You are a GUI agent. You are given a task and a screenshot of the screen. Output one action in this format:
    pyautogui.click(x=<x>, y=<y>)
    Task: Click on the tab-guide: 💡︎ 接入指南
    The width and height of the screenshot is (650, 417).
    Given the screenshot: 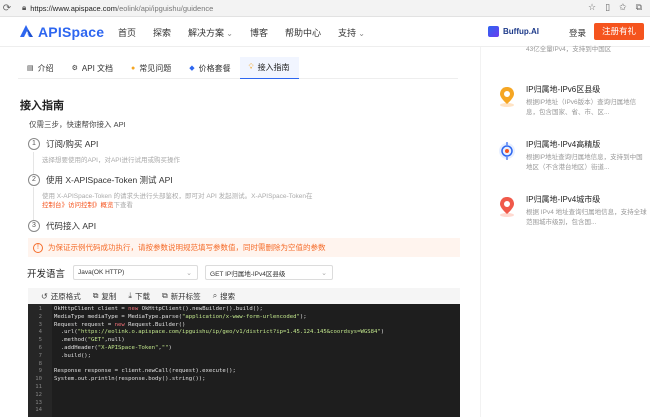 What is the action you would take?
    pyautogui.click(x=269, y=68)
    